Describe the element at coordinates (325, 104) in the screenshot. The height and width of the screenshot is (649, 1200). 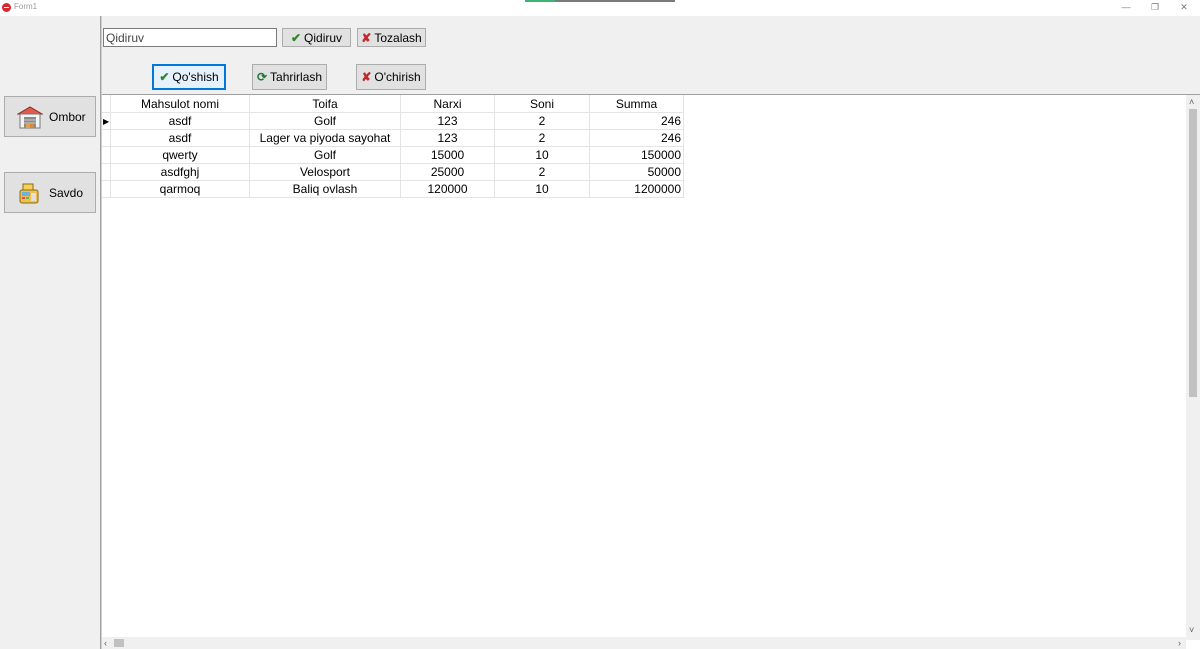
I see `column-header-category: Toifa` at that location.